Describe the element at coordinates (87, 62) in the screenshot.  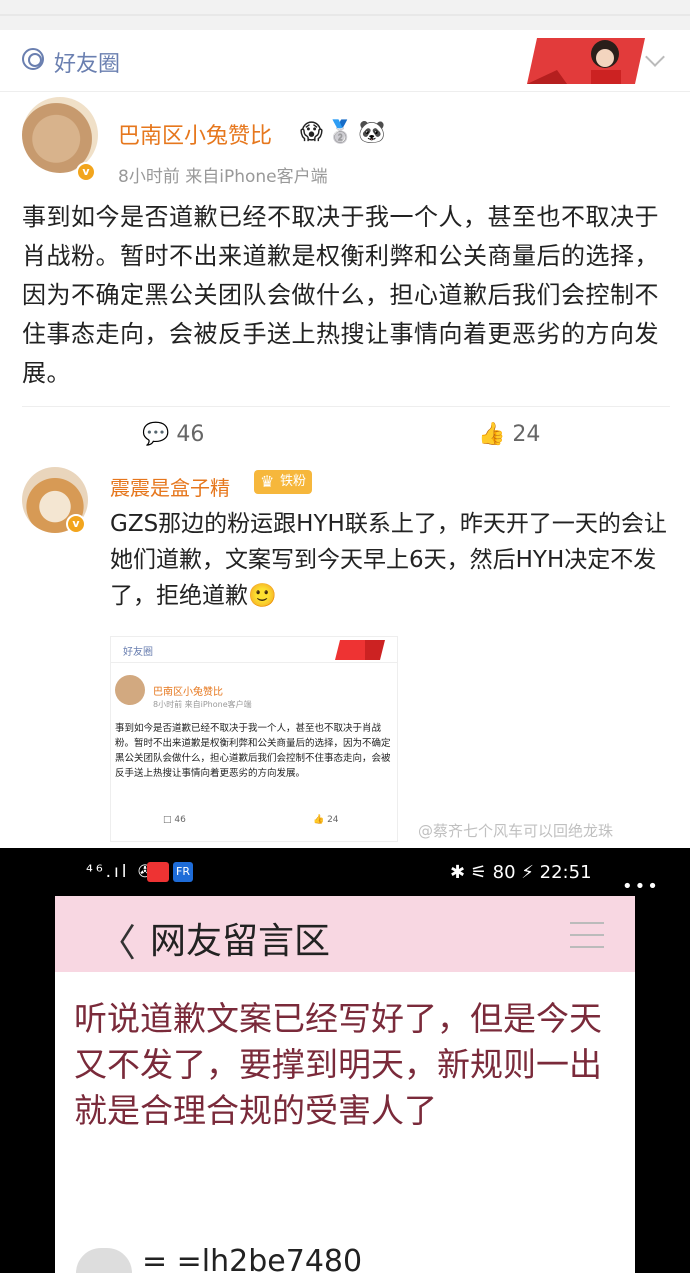
I see `friends-circle-label: 好友圈` at that location.